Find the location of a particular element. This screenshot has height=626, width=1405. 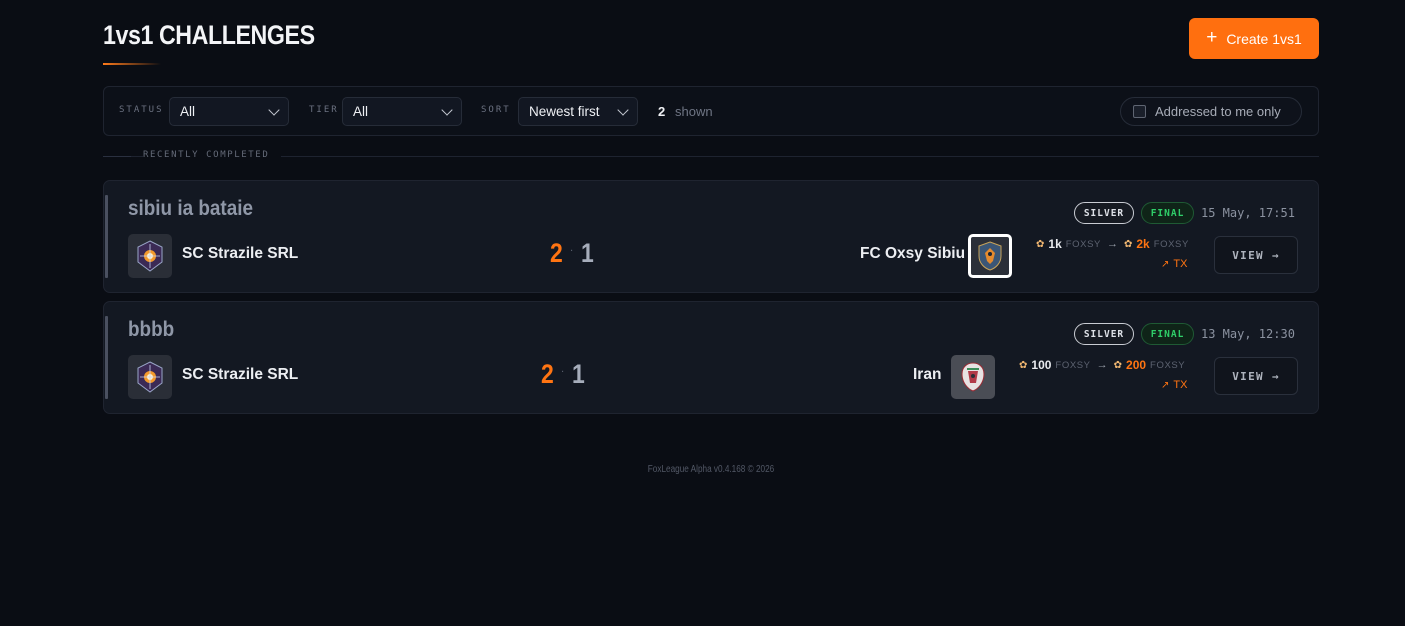

status-select-value: All is located at coordinates (188, 111).